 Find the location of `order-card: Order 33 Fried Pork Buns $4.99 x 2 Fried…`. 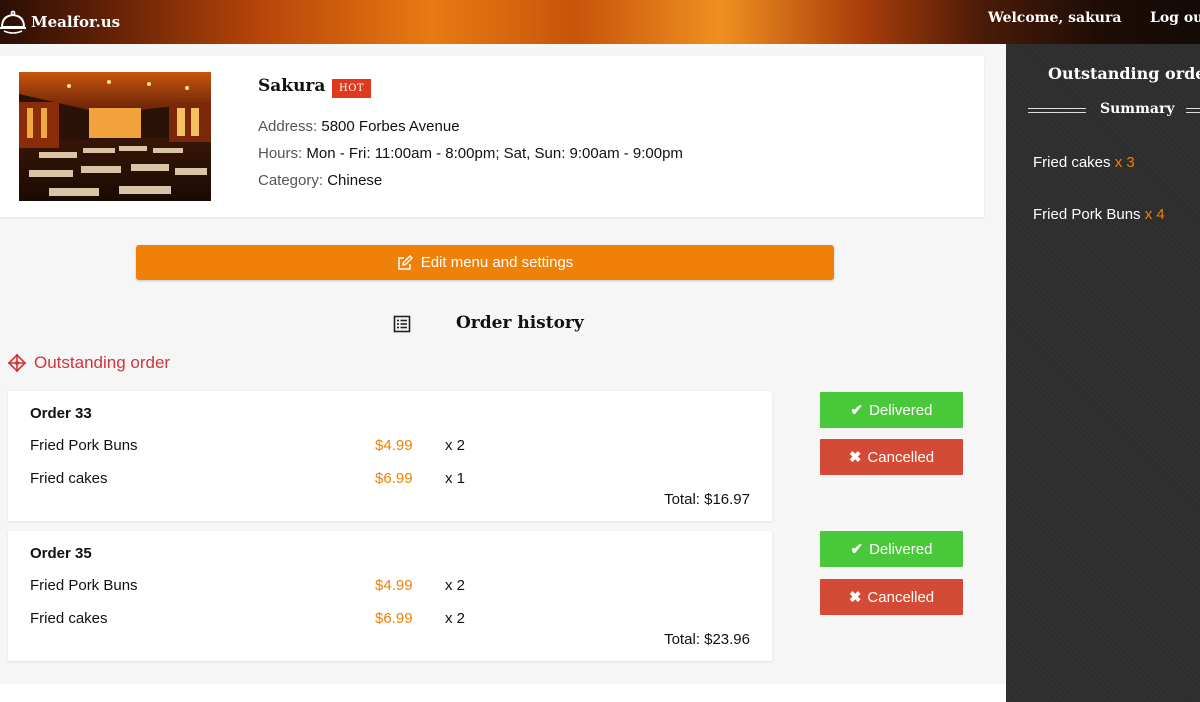

order-card: Order 33 Fried Pork Buns $4.99 x 2 Fried… is located at coordinates (390, 456).